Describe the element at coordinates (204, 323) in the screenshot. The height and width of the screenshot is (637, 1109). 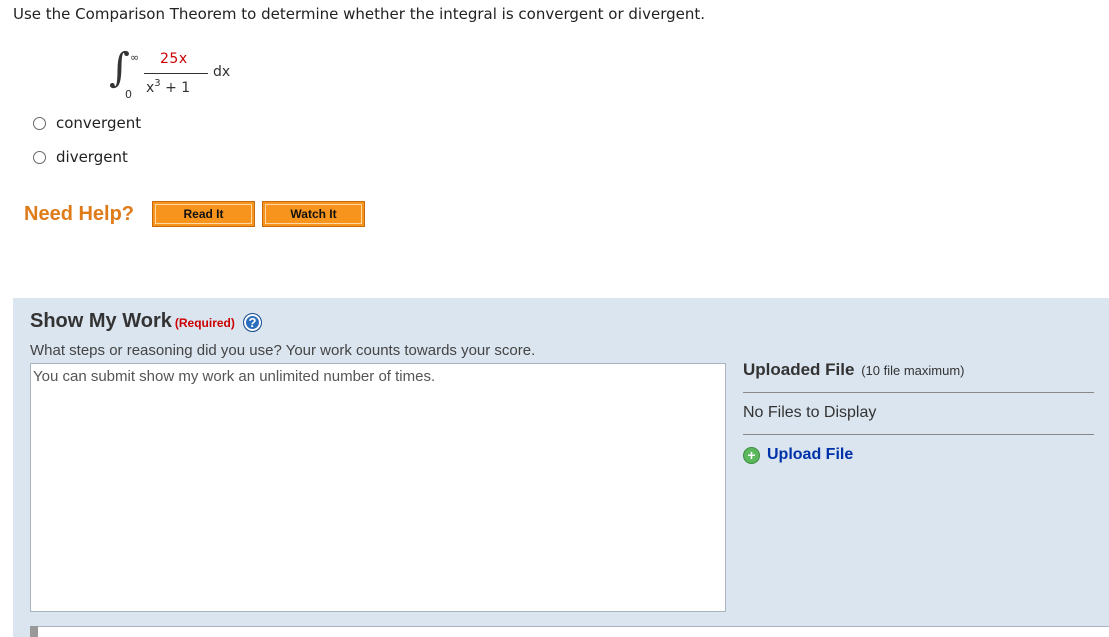
I see `required-badge: (Required)` at that location.